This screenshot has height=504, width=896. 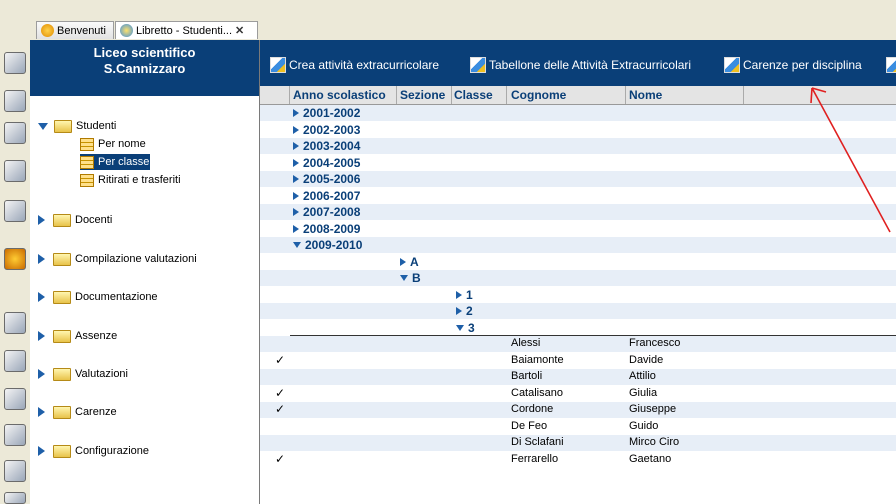 I want to click on globe-icon, so click(x=15, y=259).